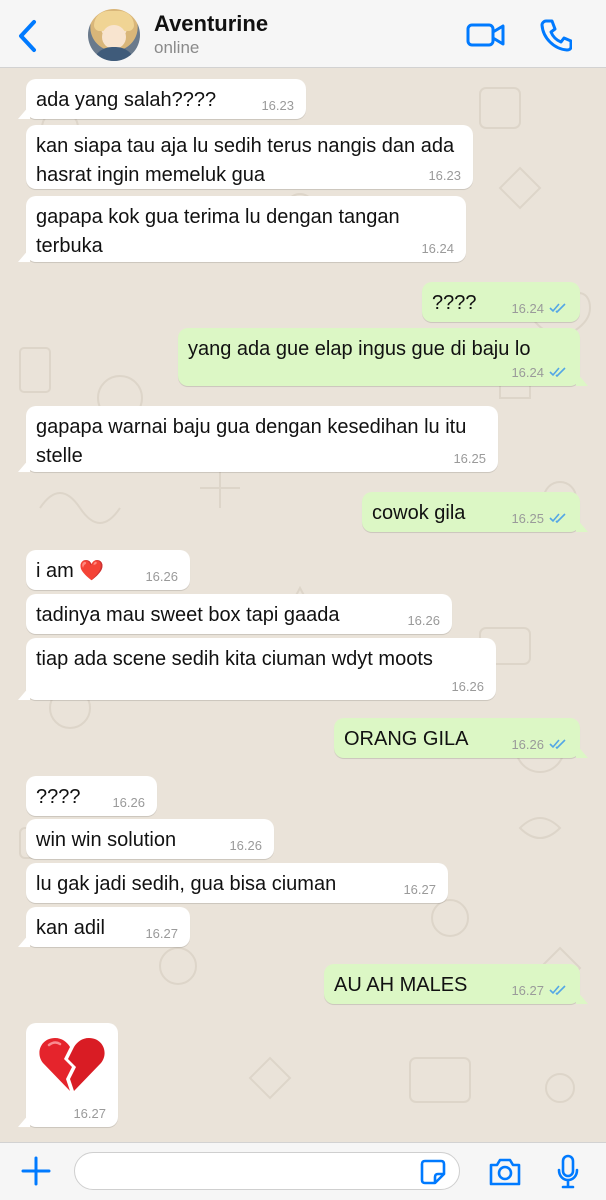  Describe the element at coordinates (486, 35) in the screenshot. I see `video-call-icon` at that location.